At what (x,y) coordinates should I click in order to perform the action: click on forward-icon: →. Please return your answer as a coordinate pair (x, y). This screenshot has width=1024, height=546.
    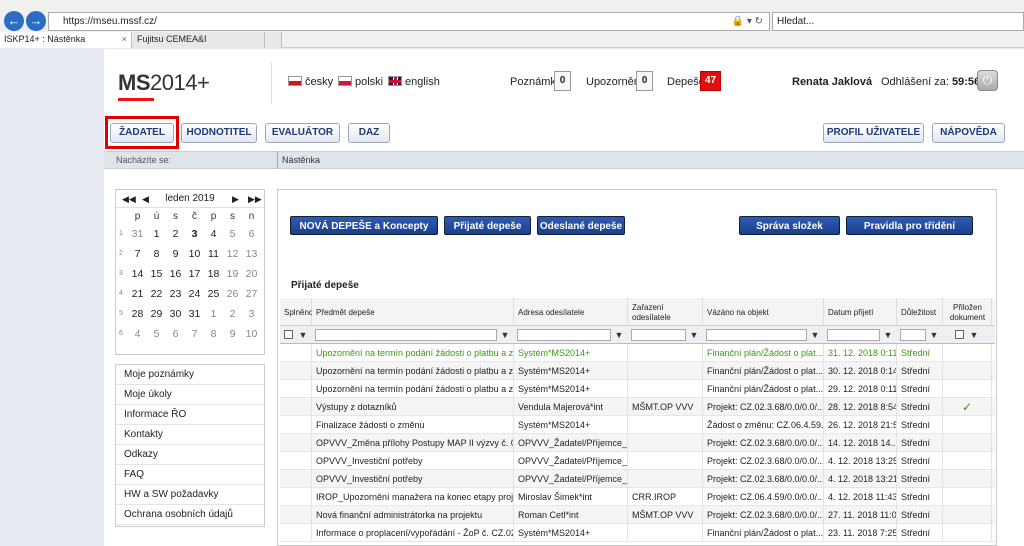
    Looking at the image, I should click on (36, 21).